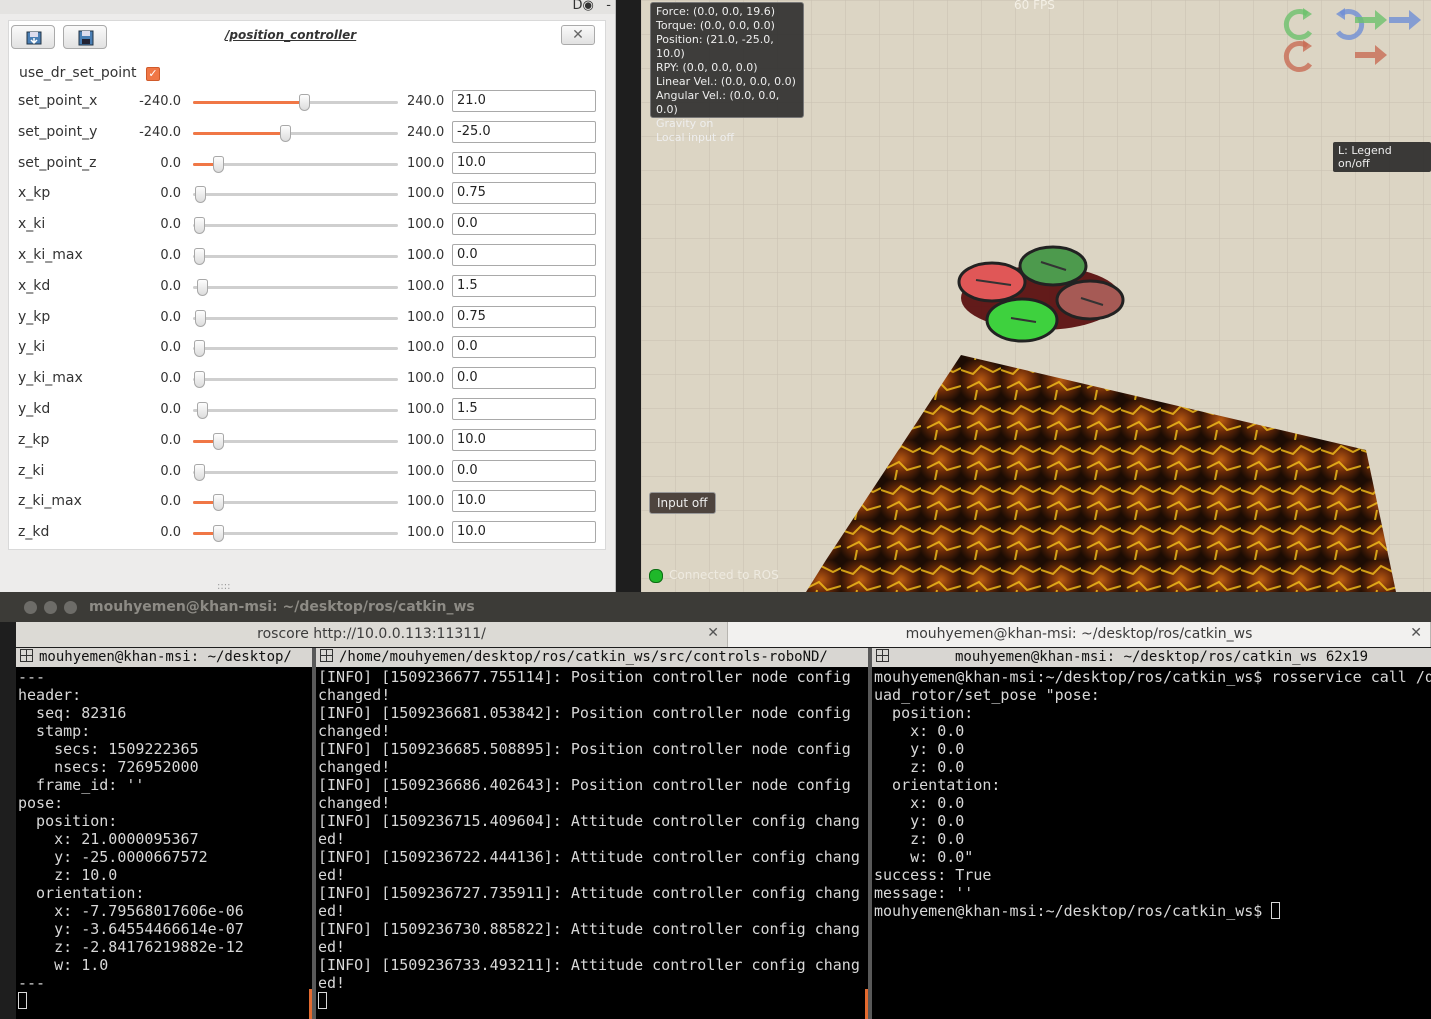  I want to click on param-row-y-ki: y_ki 0.0 100.0 0.0, so click(307, 348).